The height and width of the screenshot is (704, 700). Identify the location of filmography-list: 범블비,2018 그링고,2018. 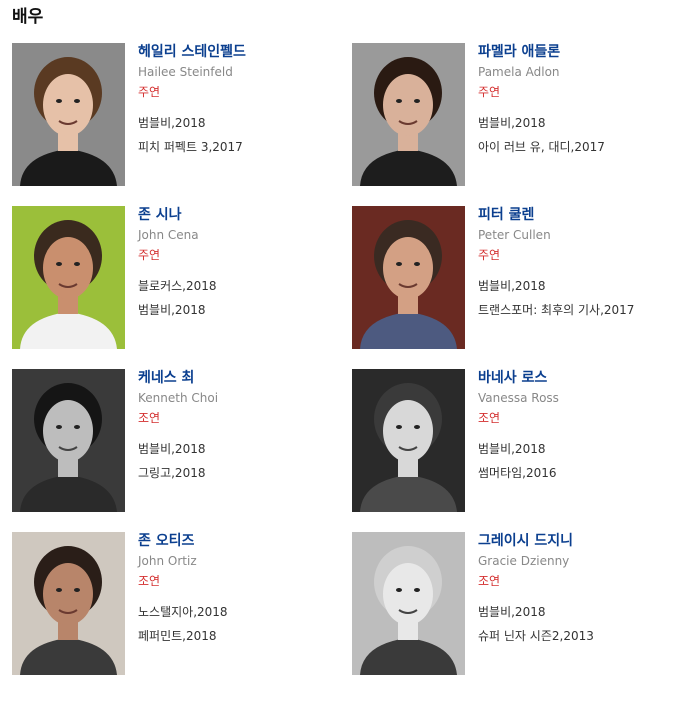
(243, 461).